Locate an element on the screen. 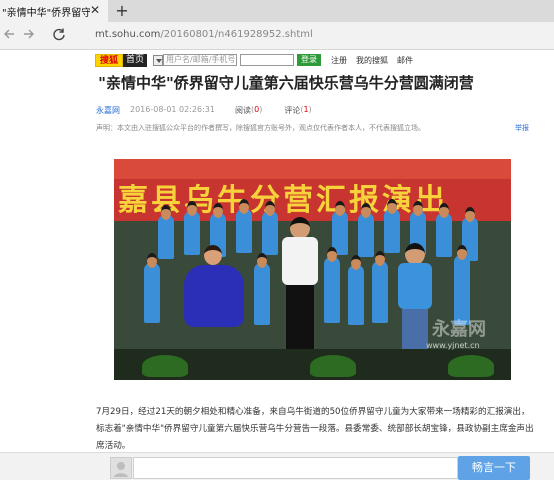 Image resolution: width=554 pixels, height=480 pixels. sohu-toolbar: 搜狐 首页 用户名/邮箱/手机号 登录 注册 我的搜狐 邮件 is located at coordinates (254, 60).